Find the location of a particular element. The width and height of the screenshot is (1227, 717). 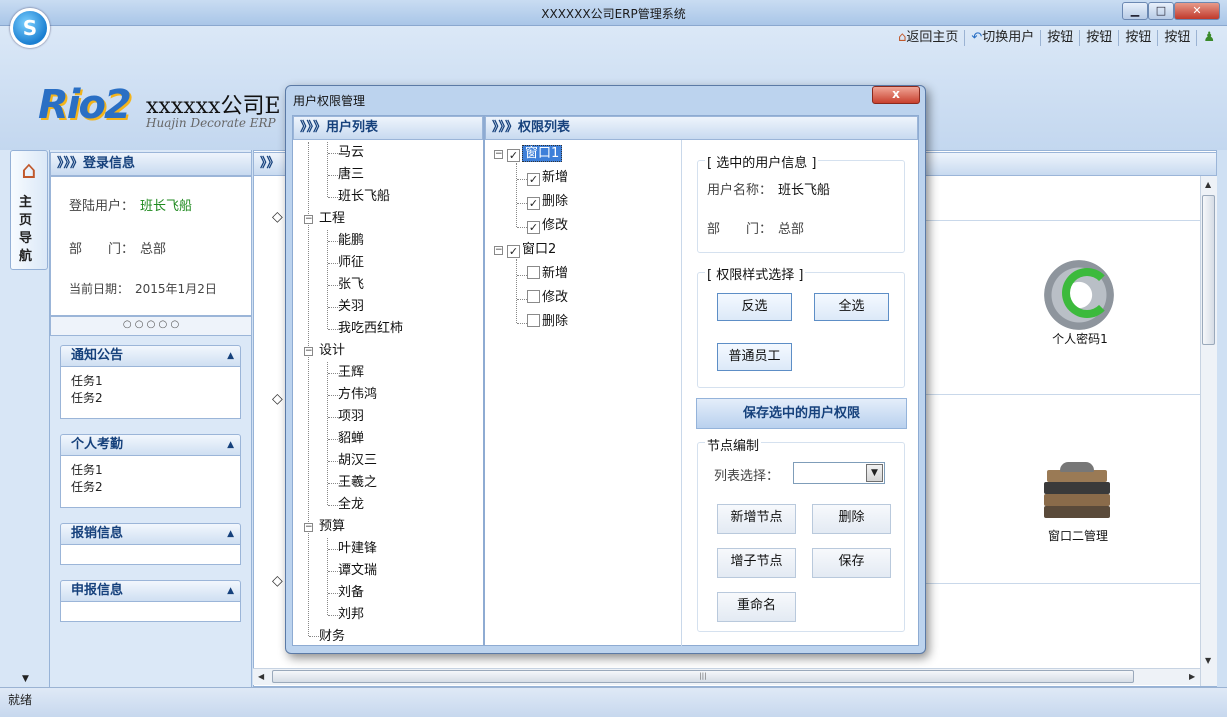

panel-divider is located at coordinates (484, 381).